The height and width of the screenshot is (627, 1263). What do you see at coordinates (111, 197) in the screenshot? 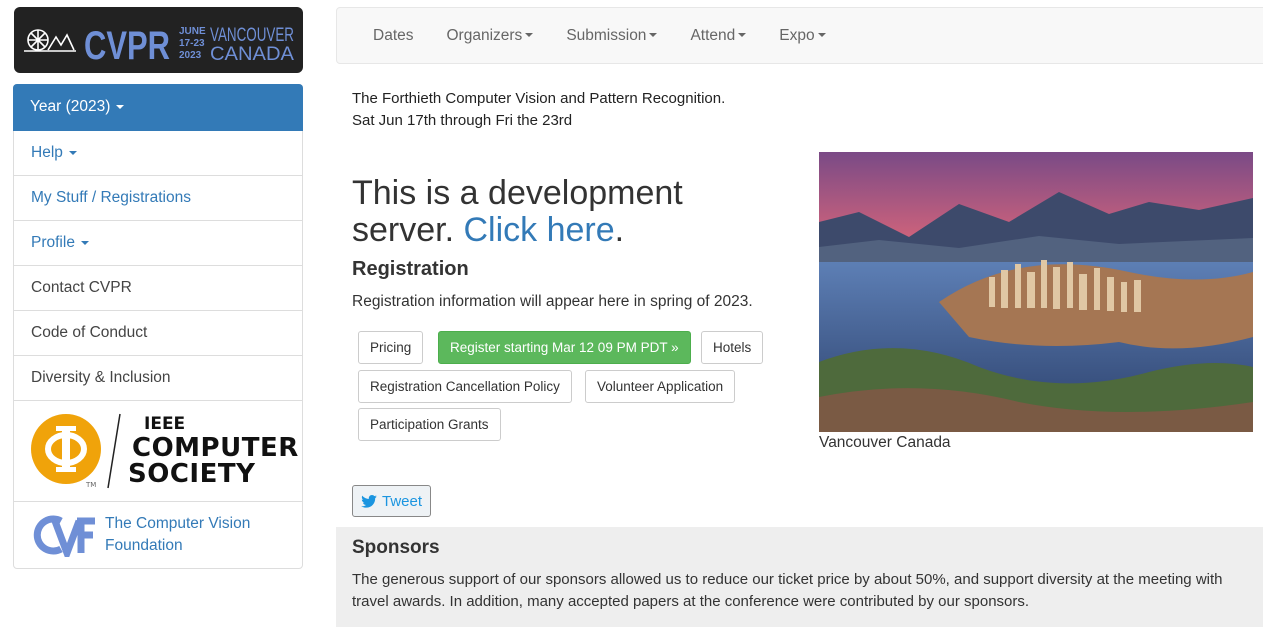
I see `sidebar-item-label: My Stuff / Registrations` at bounding box center [111, 197].